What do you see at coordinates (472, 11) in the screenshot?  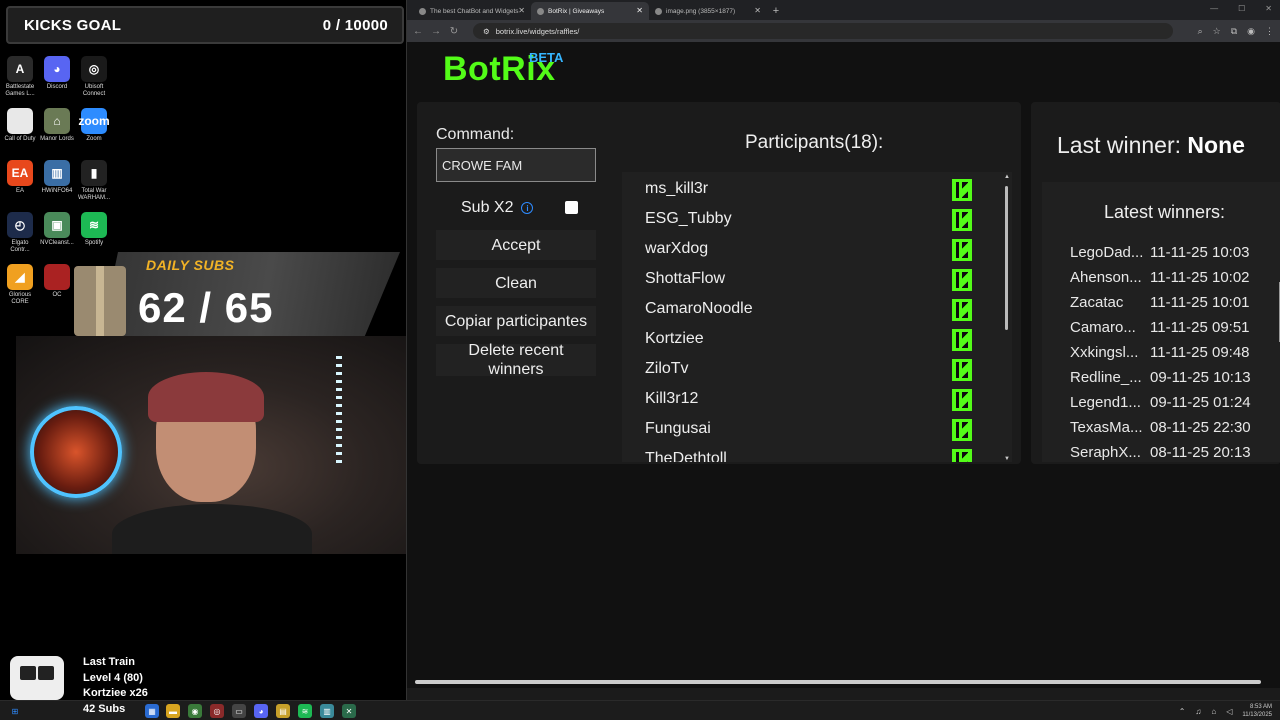 I see `tab-chatbot: The best ChatBot and Widgets ✕` at bounding box center [472, 11].